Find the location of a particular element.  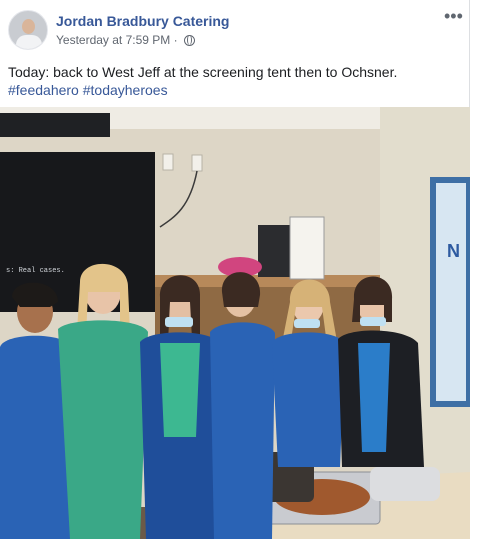

soundbar is located at coordinates (55, 125).